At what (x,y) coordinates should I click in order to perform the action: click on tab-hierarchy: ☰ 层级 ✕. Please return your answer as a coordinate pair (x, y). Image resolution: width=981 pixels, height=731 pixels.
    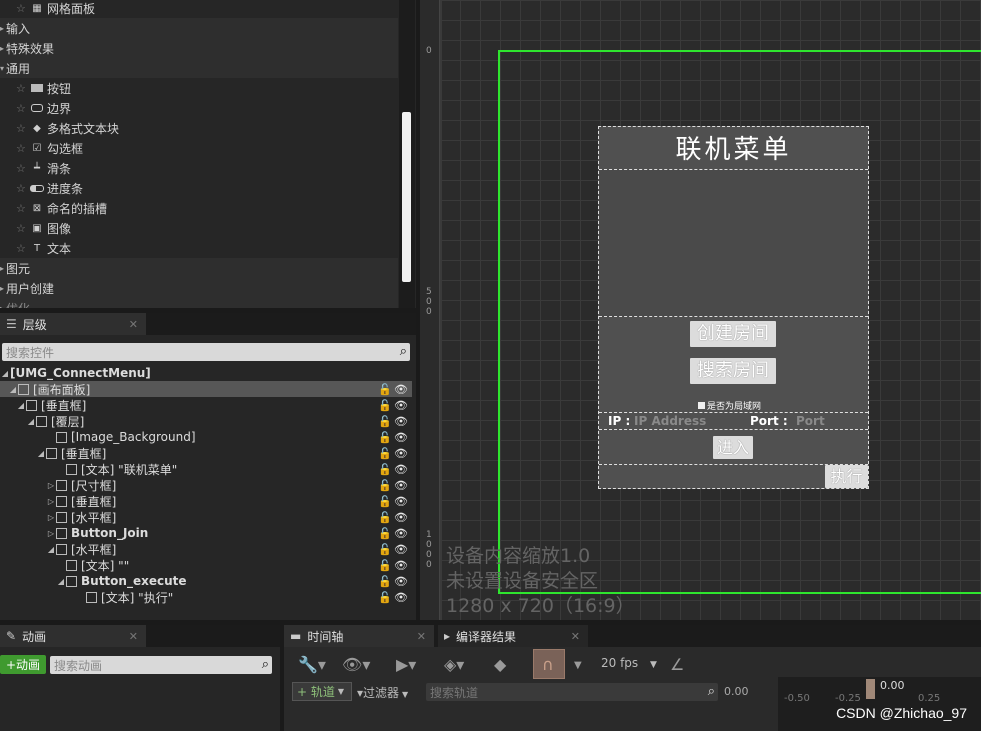
    Looking at the image, I should click on (73, 324).